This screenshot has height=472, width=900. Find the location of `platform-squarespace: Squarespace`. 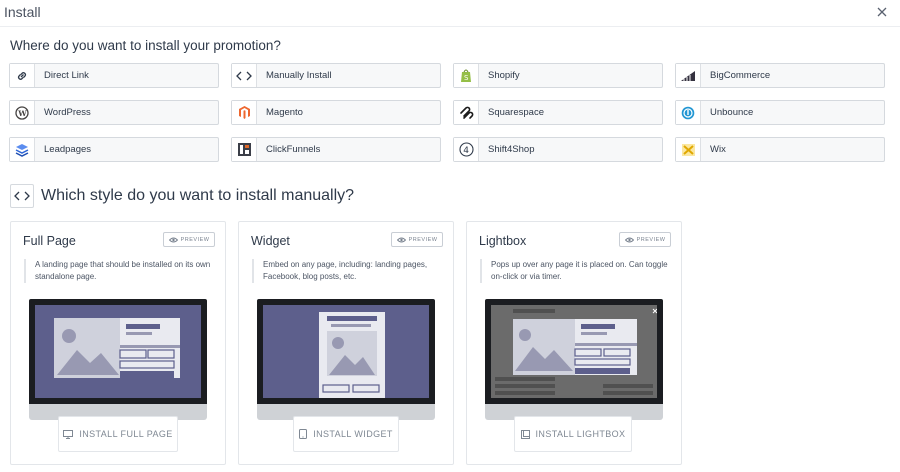

platform-squarespace: Squarespace is located at coordinates (558, 112).